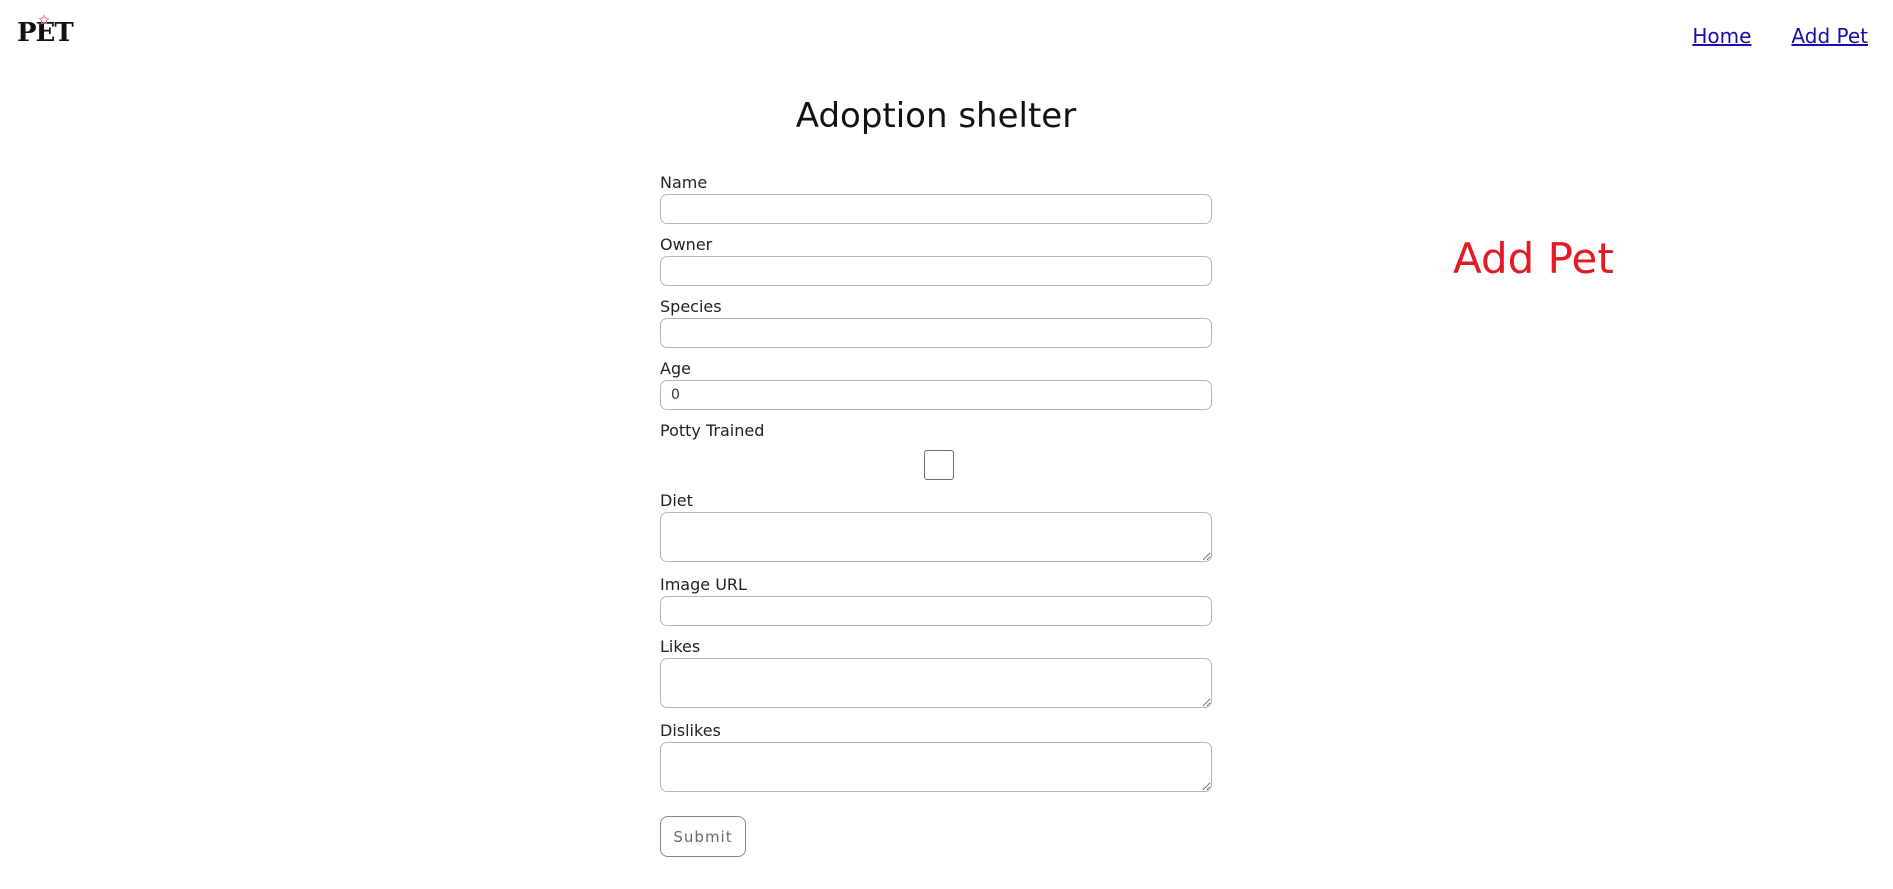 The height and width of the screenshot is (889, 1893). What do you see at coordinates (936, 333) in the screenshot?
I see `species-input` at bounding box center [936, 333].